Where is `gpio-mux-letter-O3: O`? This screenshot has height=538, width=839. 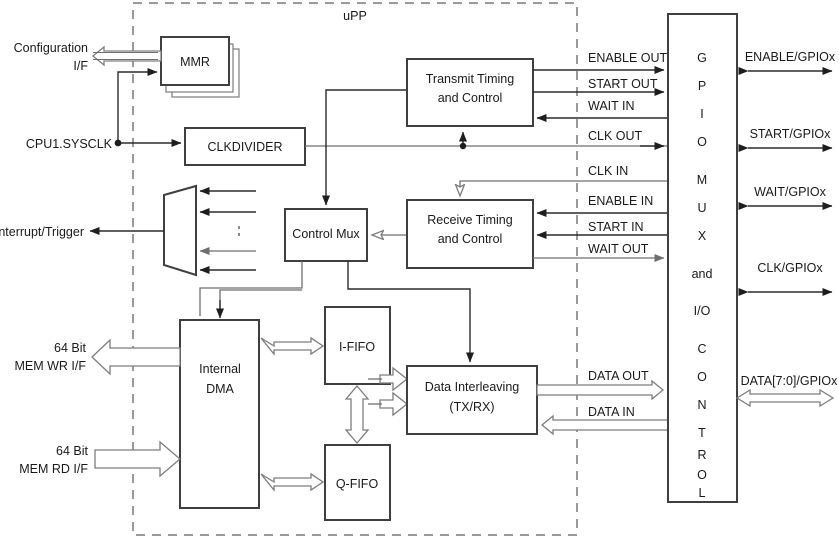
gpio-mux-letter-O3: O is located at coordinates (702, 475).